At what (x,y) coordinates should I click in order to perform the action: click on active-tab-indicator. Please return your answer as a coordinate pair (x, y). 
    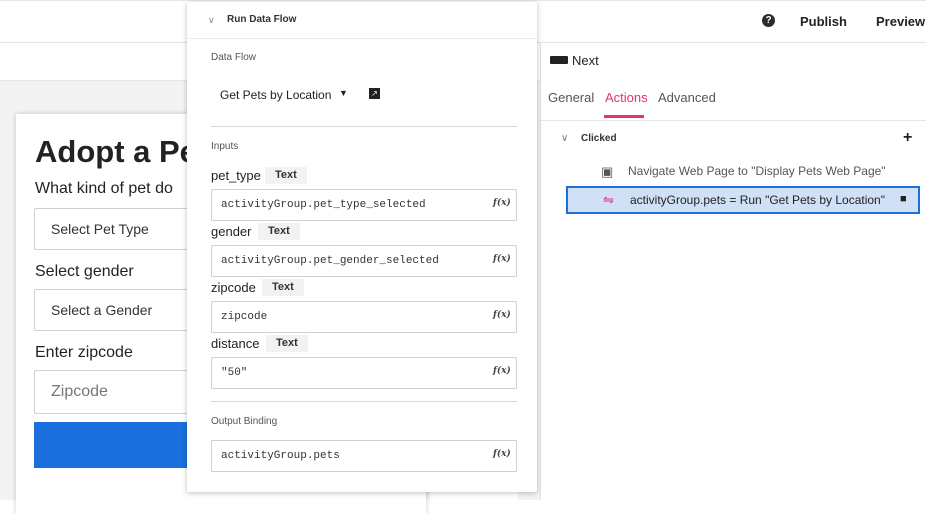
    Looking at the image, I should click on (624, 116).